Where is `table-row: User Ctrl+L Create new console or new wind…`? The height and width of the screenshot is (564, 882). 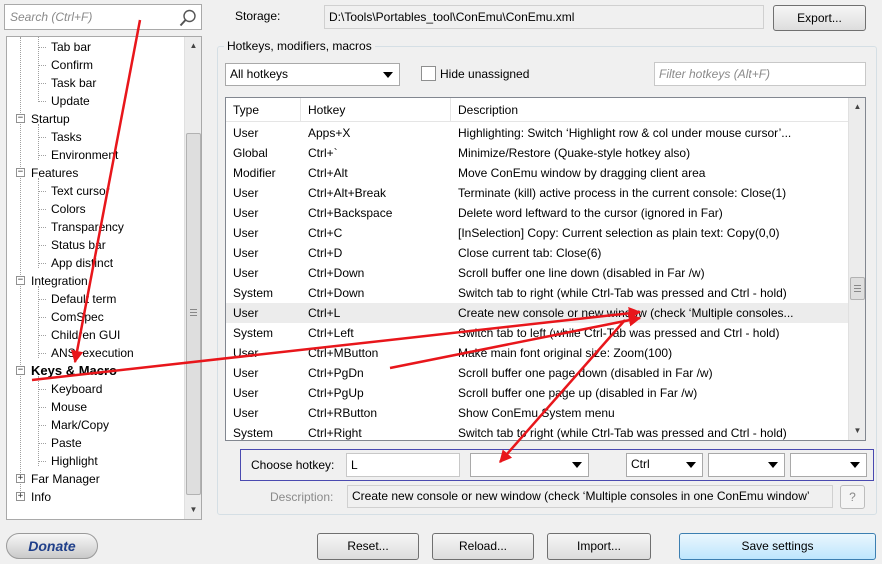 table-row: User Ctrl+L Create new console or new wind… is located at coordinates (537, 313).